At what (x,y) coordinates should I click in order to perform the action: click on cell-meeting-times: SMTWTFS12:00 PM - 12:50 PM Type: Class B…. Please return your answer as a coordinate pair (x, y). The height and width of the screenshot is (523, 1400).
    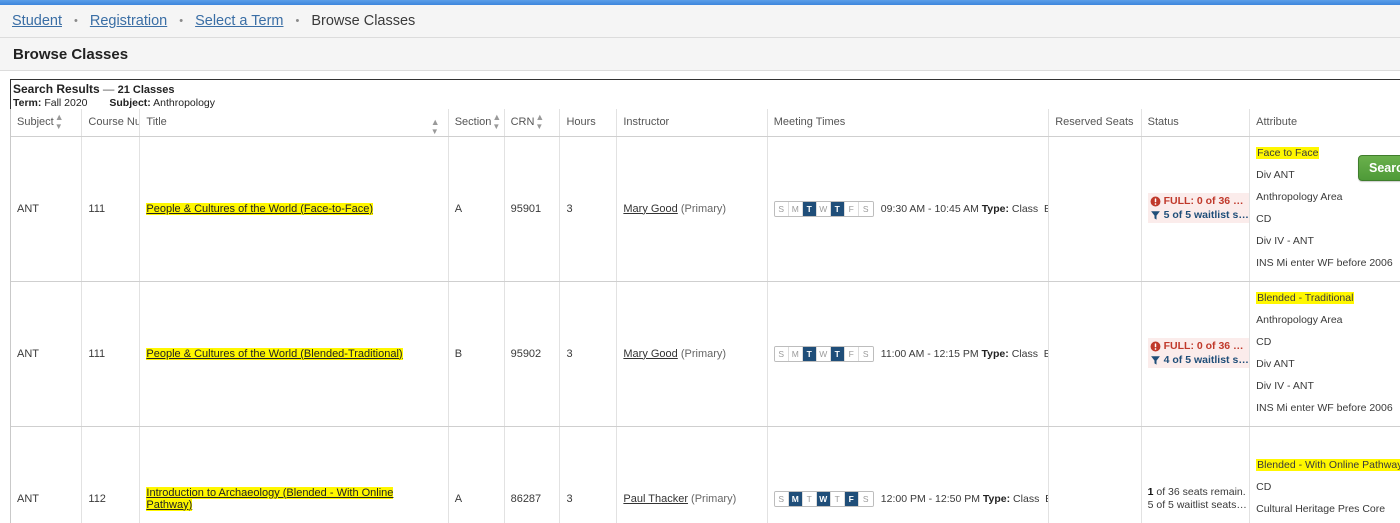
    Looking at the image, I should click on (908, 474).